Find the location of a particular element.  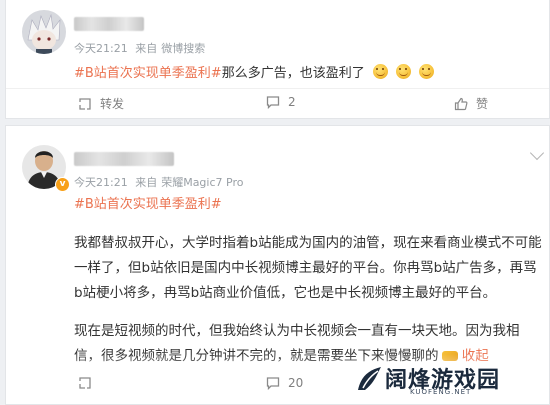

comment-button: 20 is located at coordinates (284, 383).